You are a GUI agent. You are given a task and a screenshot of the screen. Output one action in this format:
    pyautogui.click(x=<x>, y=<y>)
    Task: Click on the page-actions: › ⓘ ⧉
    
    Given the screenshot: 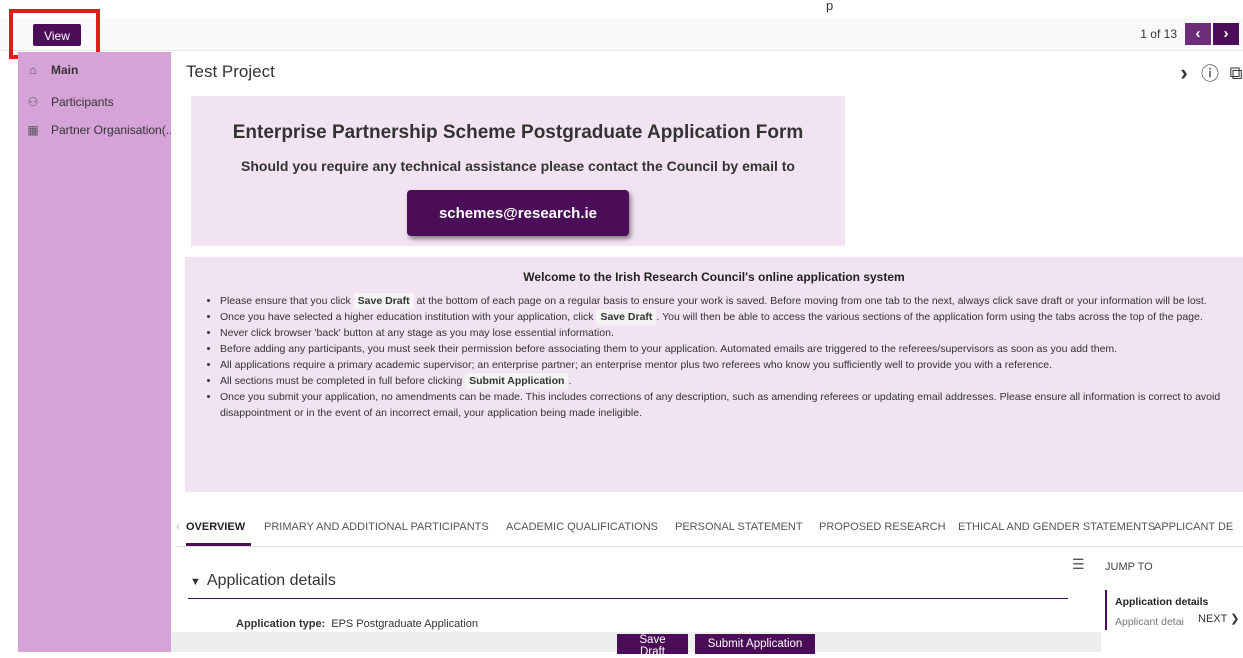 What is the action you would take?
    pyautogui.click(x=1209, y=73)
    